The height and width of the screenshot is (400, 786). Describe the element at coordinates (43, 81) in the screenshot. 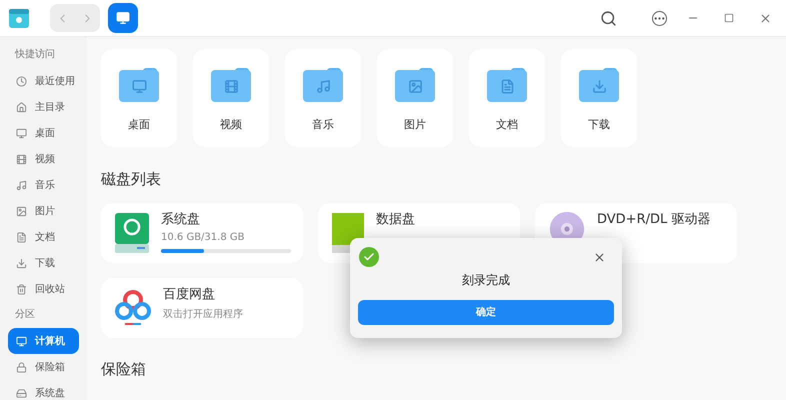

I see `sidebar-item: 最近使用` at that location.